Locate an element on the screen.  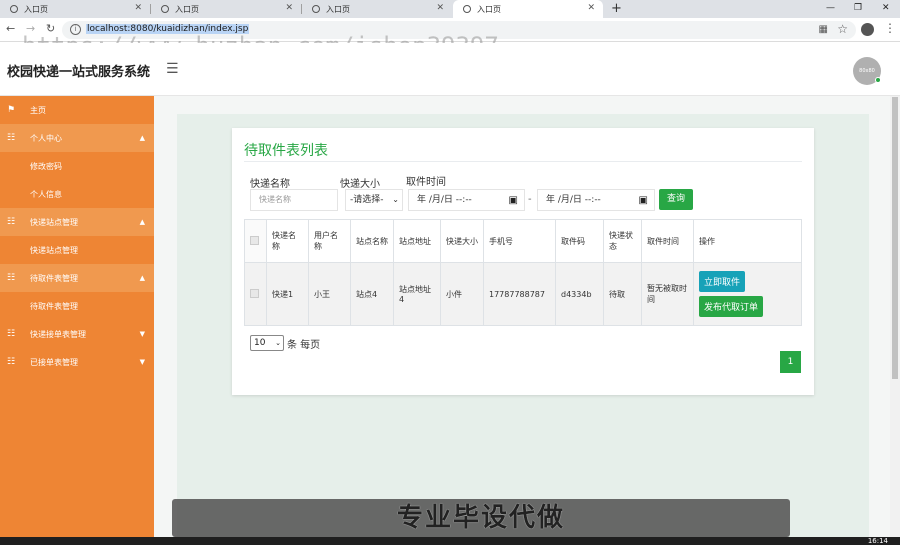
profile-icon is located at coordinates (867, 29).